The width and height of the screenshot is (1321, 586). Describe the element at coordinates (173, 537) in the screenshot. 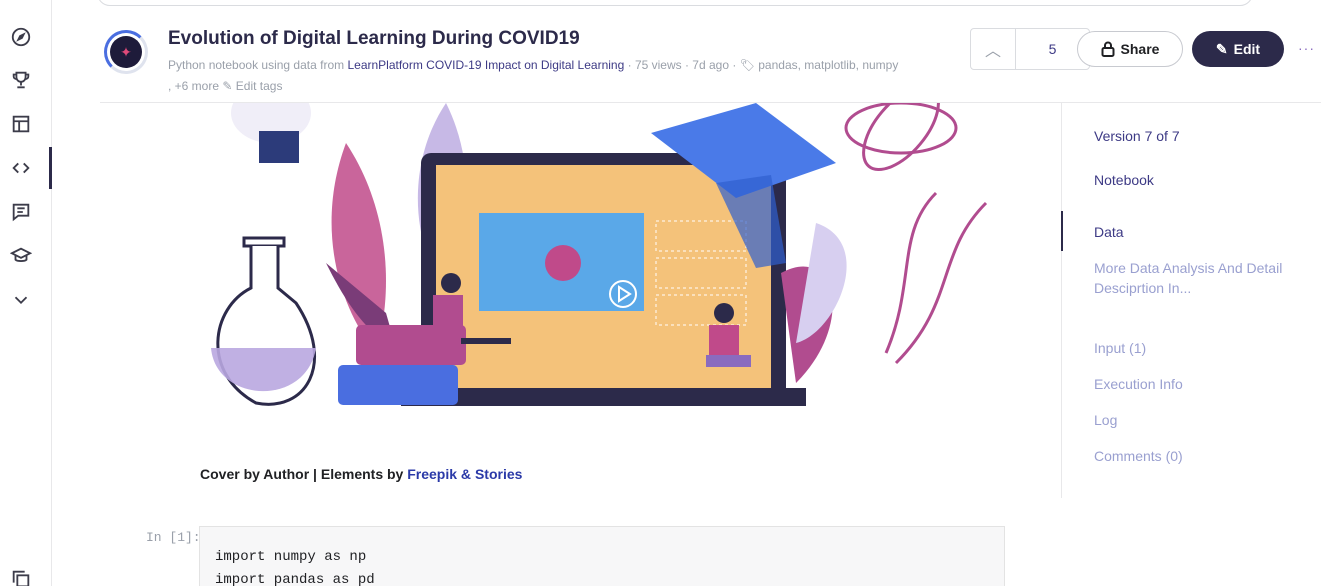

I see `cell-execution-label: In [1]:` at that location.